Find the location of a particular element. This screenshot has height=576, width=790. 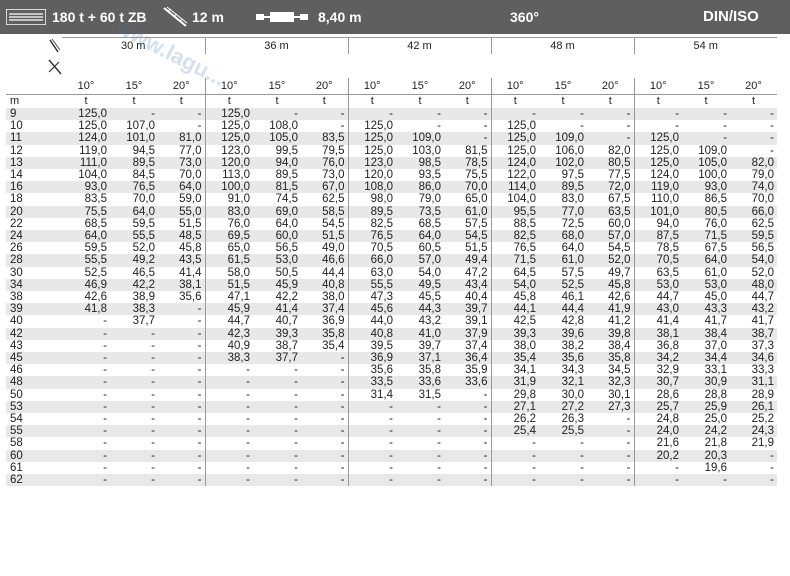

load-cell: 63,5 is located at coordinates (657, 272).